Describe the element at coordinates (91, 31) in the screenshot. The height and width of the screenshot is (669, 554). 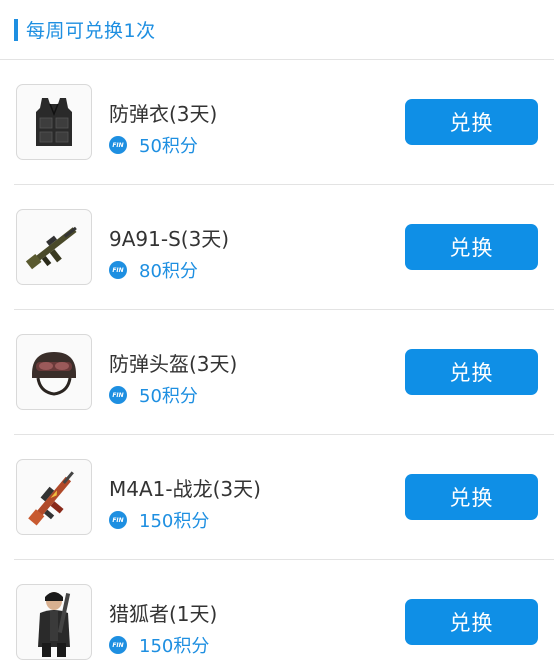
I see `section-title: 每周可兑换1次` at that location.